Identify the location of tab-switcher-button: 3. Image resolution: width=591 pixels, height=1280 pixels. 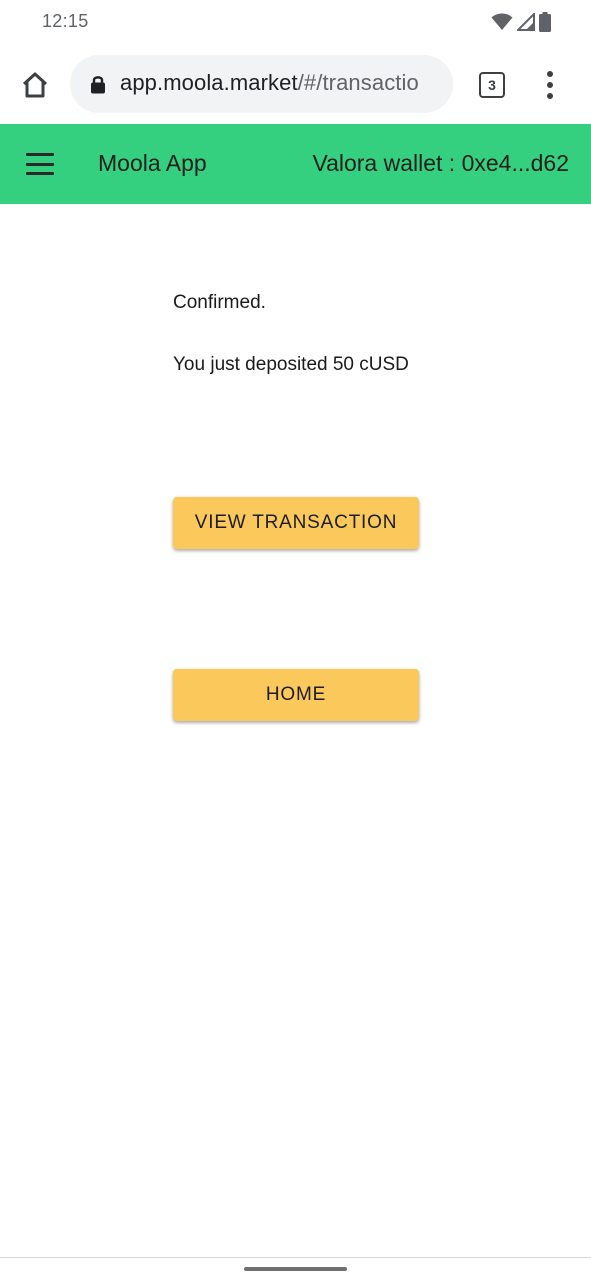
(492, 85).